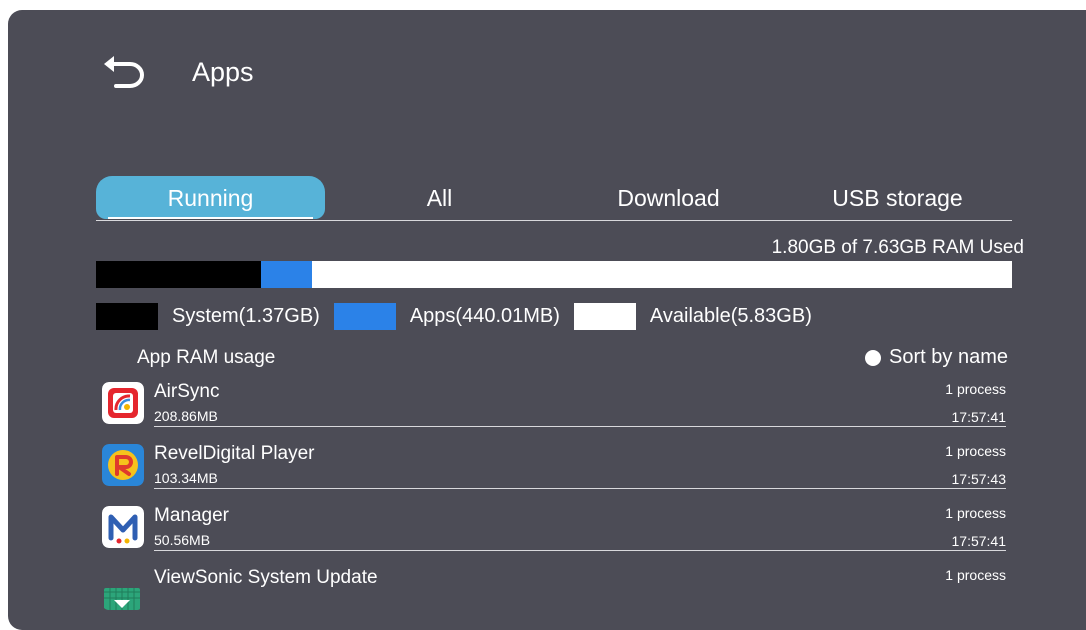 The width and height of the screenshot is (1086, 630). Describe the element at coordinates (186, 478) in the screenshot. I see `app-memory-size: 103.34MB` at that location.